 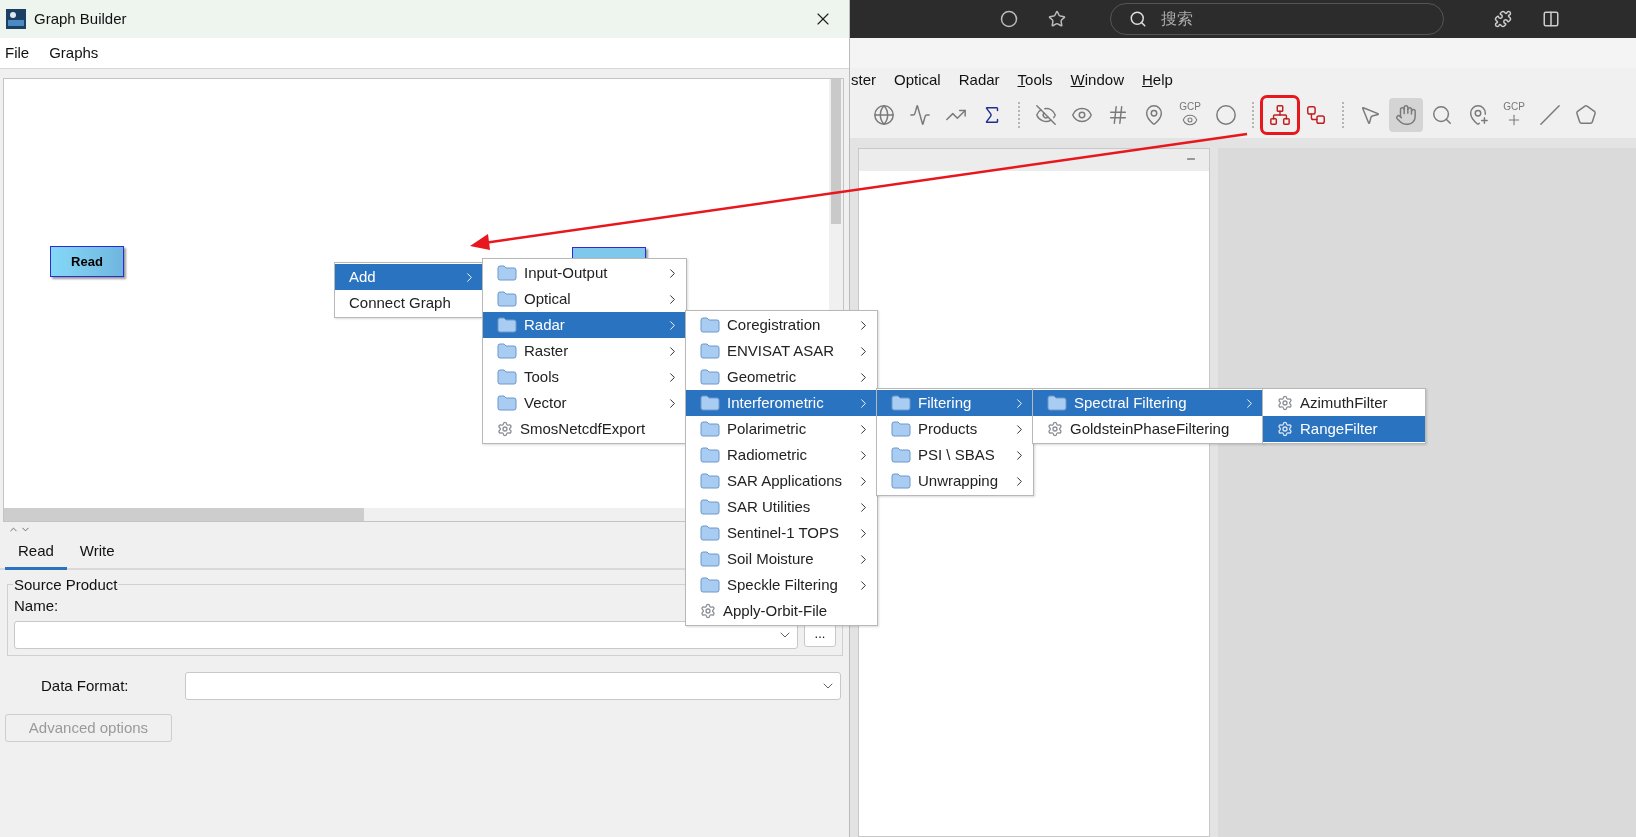 I want to click on pin-icon, so click(x=1154, y=115).